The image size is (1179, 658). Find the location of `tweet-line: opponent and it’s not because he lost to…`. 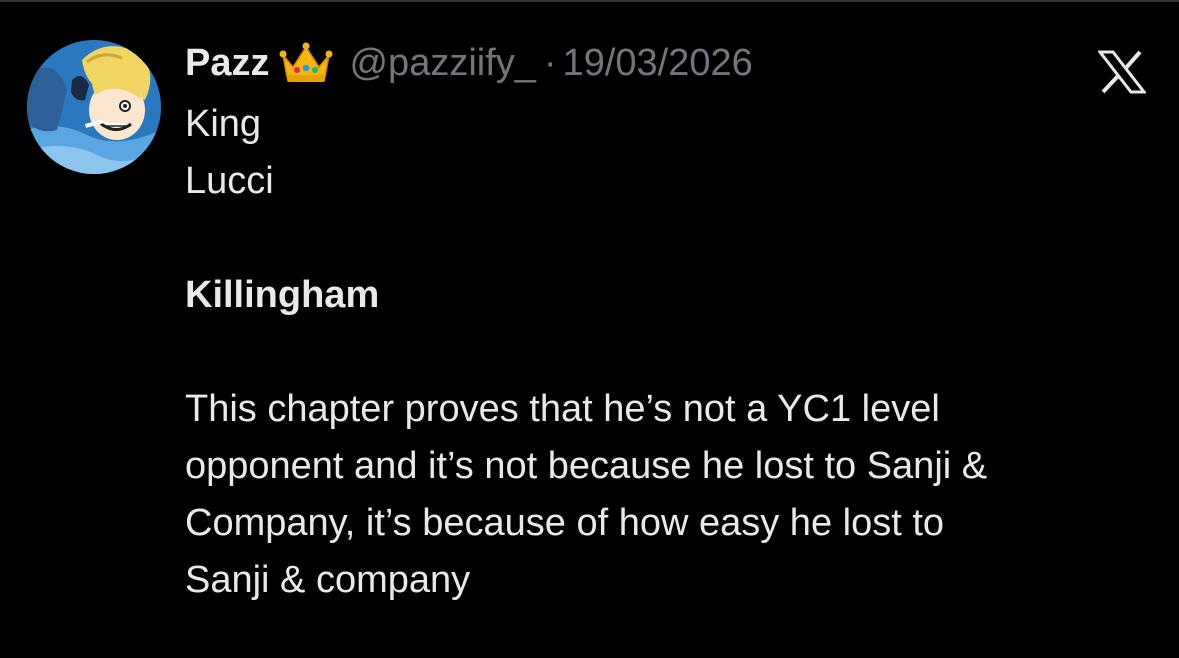

tweet-line: opponent and it’s not because he lost to… is located at coordinates (586, 466).